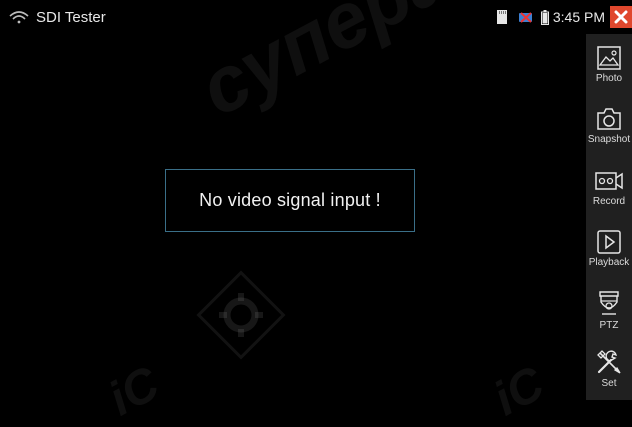 The height and width of the screenshot is (427, 632). I want to click on video-signal-icon, so click(525, 17).